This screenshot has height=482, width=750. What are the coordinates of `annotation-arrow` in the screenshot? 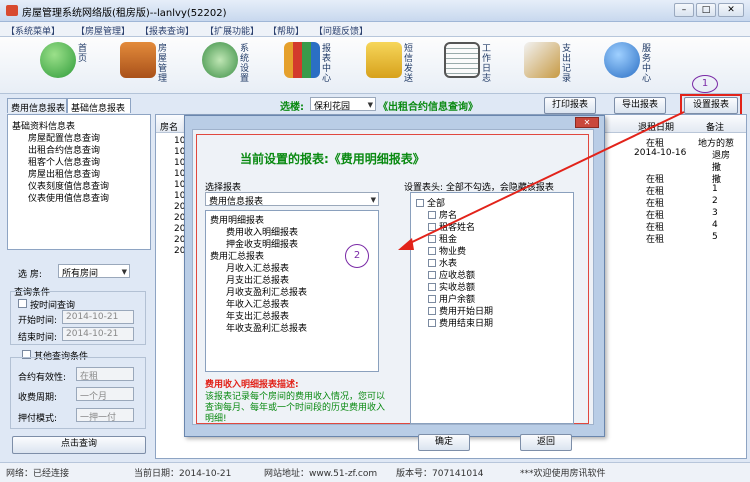 It's located at (541, 180).